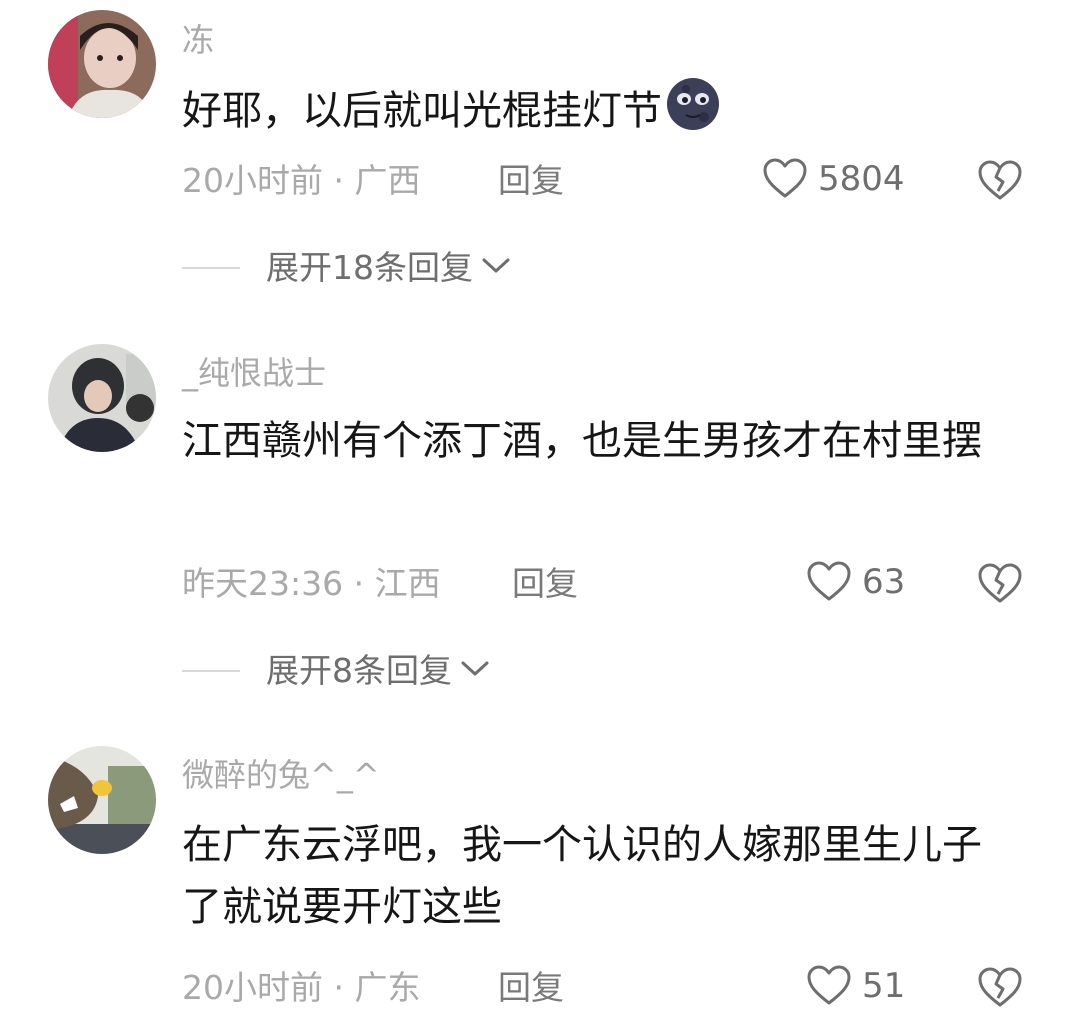 This screenshot has width=1079, height=1022. Describe the element at coordinates (884, 582) in the screenshot. I see `like-count: 63` at that location.